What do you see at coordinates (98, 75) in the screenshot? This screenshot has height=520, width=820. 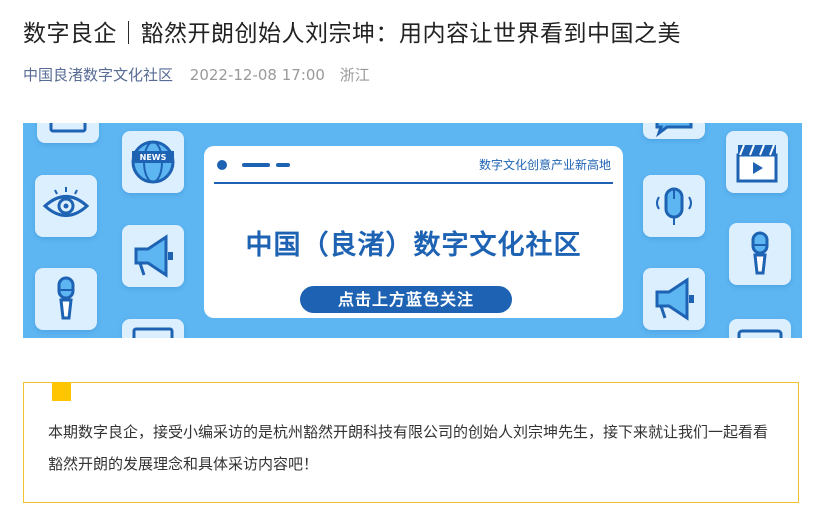 I see `author-link: 中国良渚数字文化社区` at bounding box center [98, 75].